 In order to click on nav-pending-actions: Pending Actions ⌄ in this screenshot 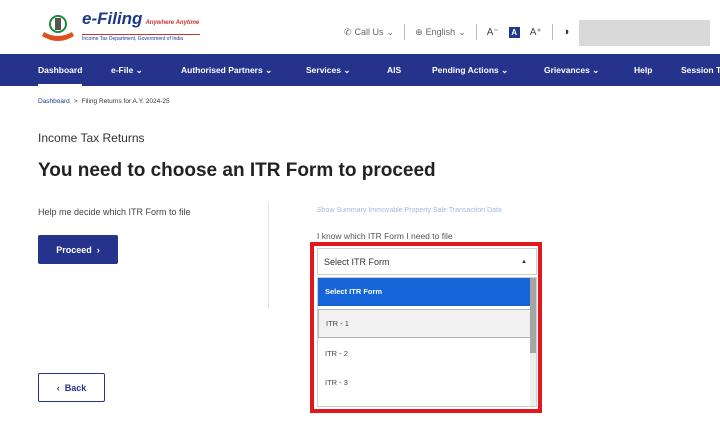, I will do `click(470, 70)`.